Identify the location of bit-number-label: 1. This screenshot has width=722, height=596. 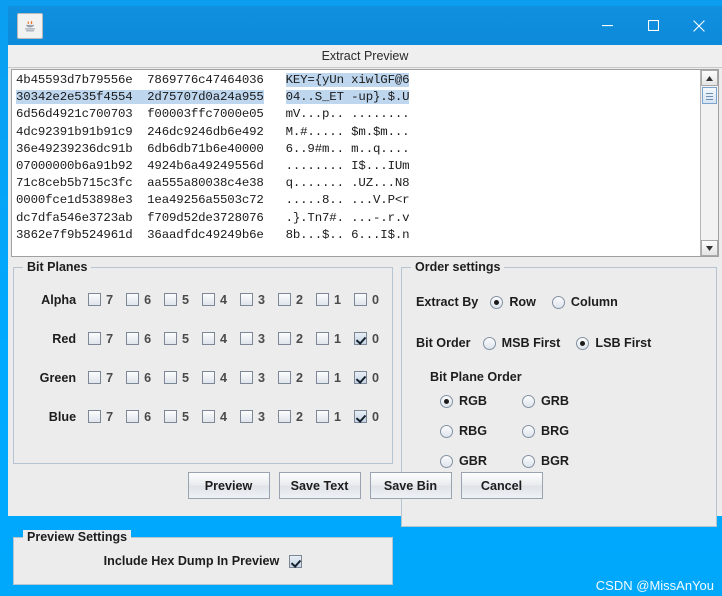
(337, 338).